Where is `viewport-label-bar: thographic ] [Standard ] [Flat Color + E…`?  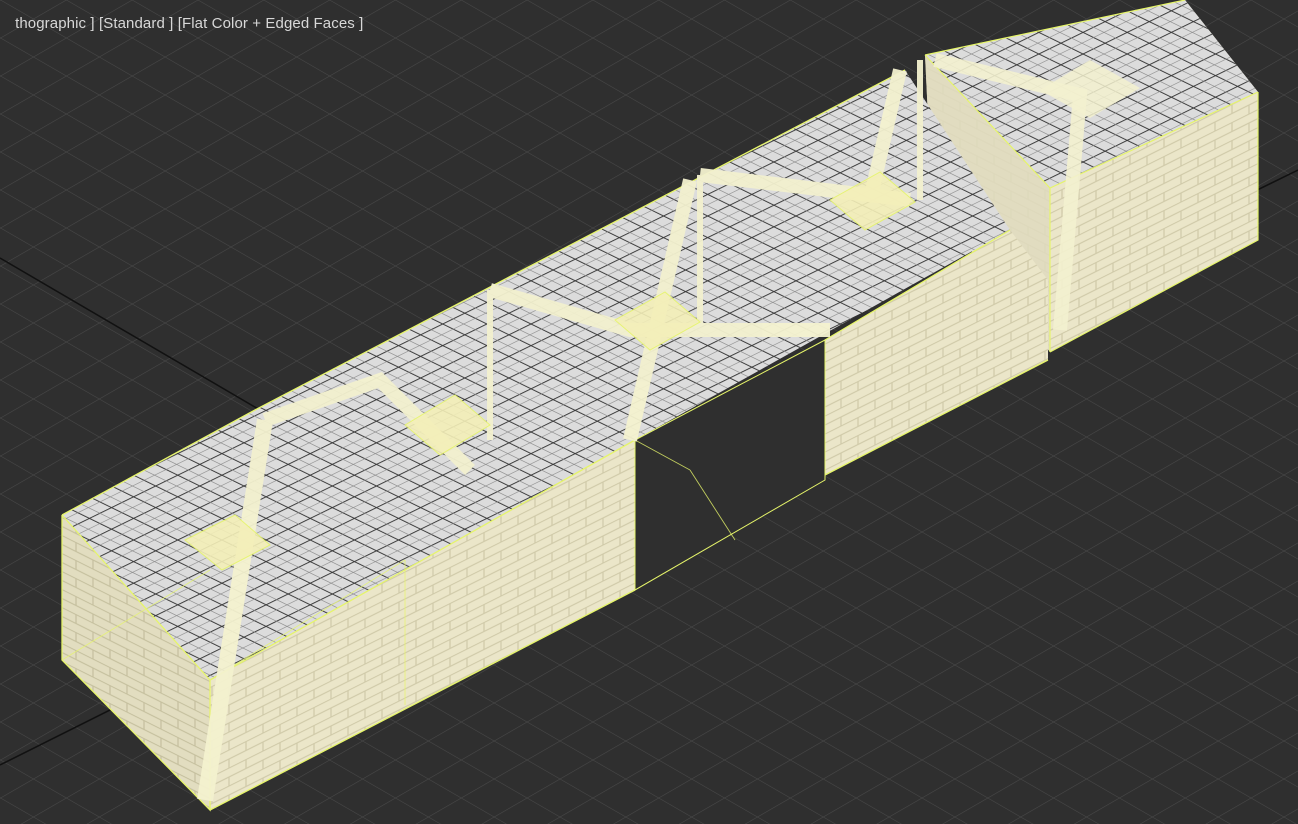 viewport-label-bar: thographic ] [Standard ] [Flat Color + E… is located at coordinates (181, 25).